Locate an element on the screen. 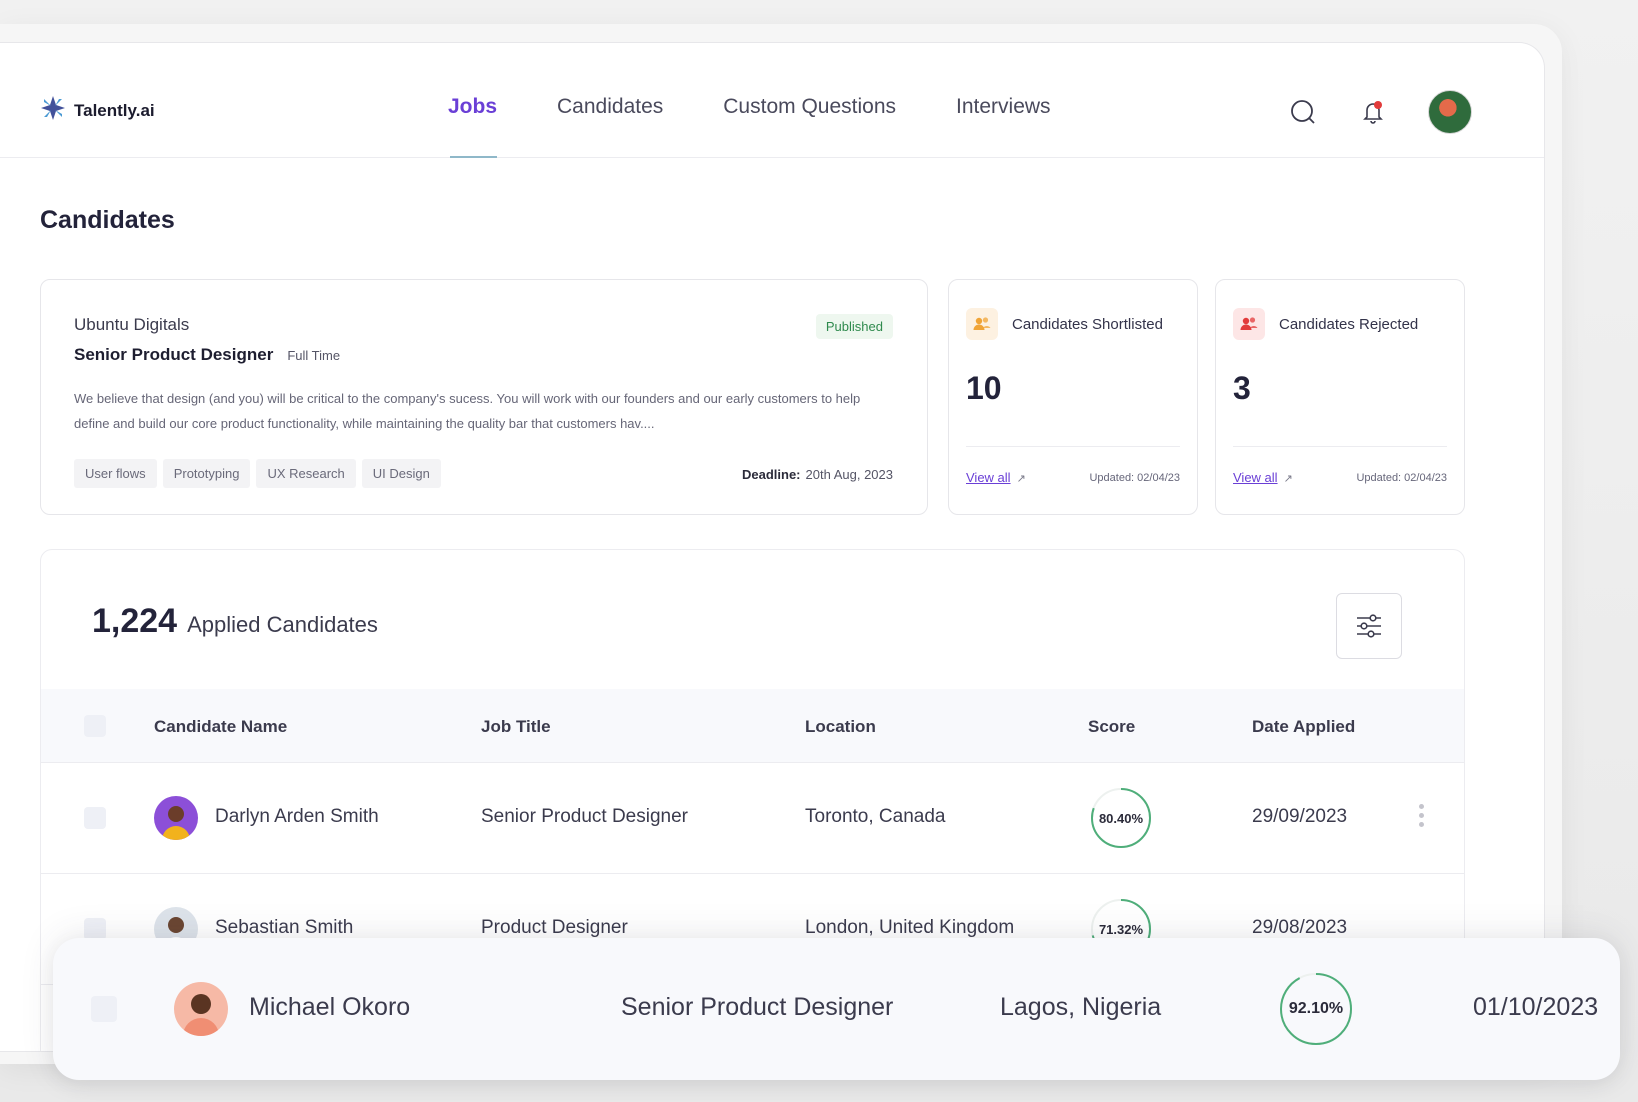 The height and width of the screenshot is (1102, 1638). candidate-name: Darlyn Arden Smith is located at coordinates (297, 817).